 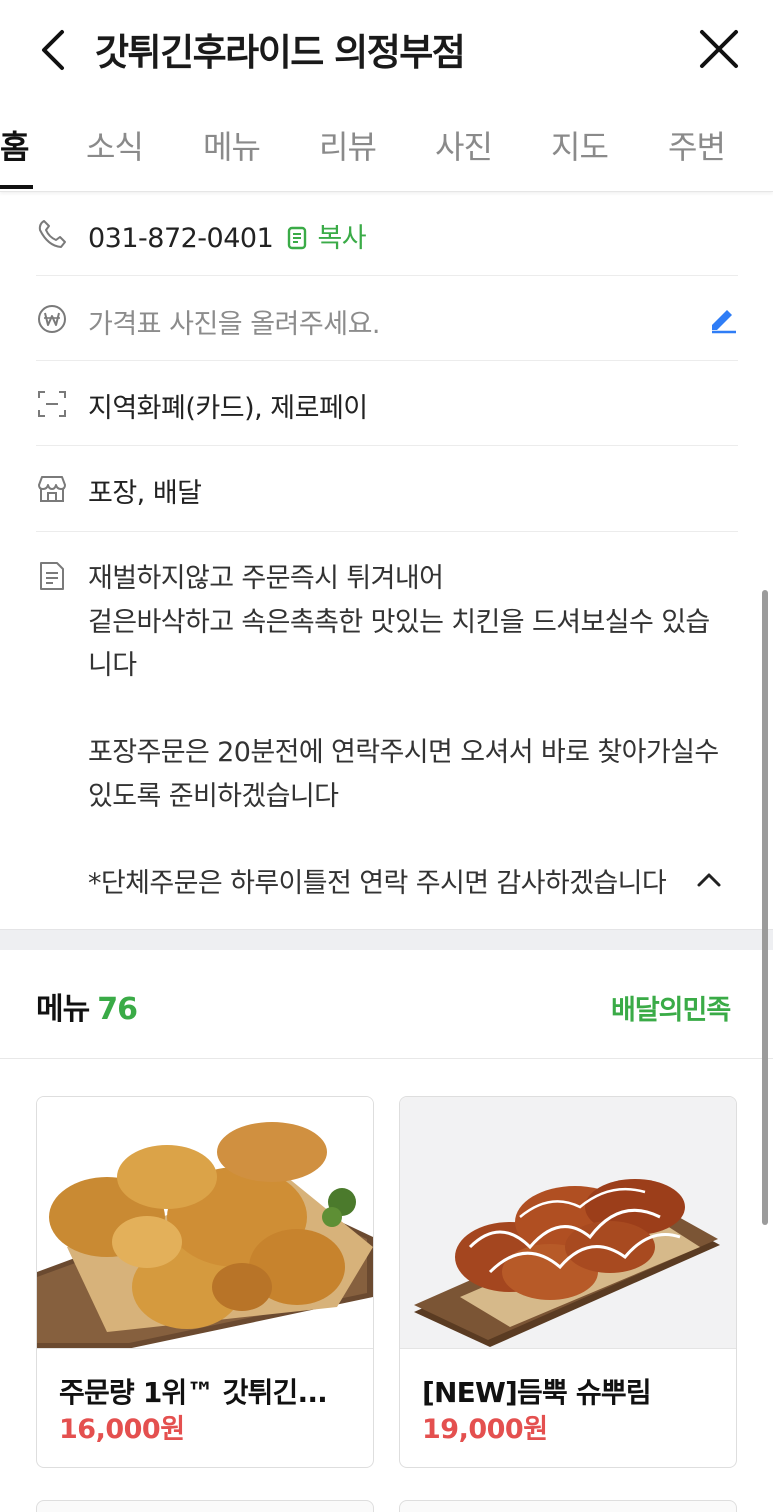 I want to click on menu-item-name: [NEW]듬뿍 슈뿌림, so click(x=537, y=1392).